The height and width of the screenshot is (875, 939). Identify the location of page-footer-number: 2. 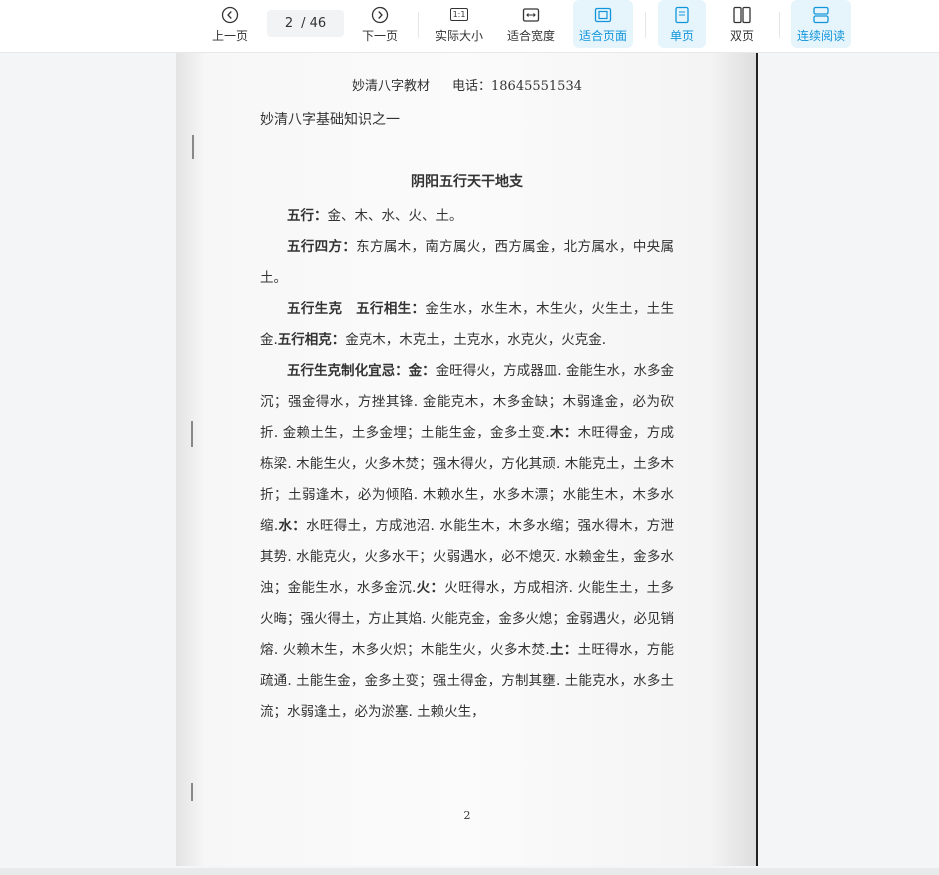
(467, 815).